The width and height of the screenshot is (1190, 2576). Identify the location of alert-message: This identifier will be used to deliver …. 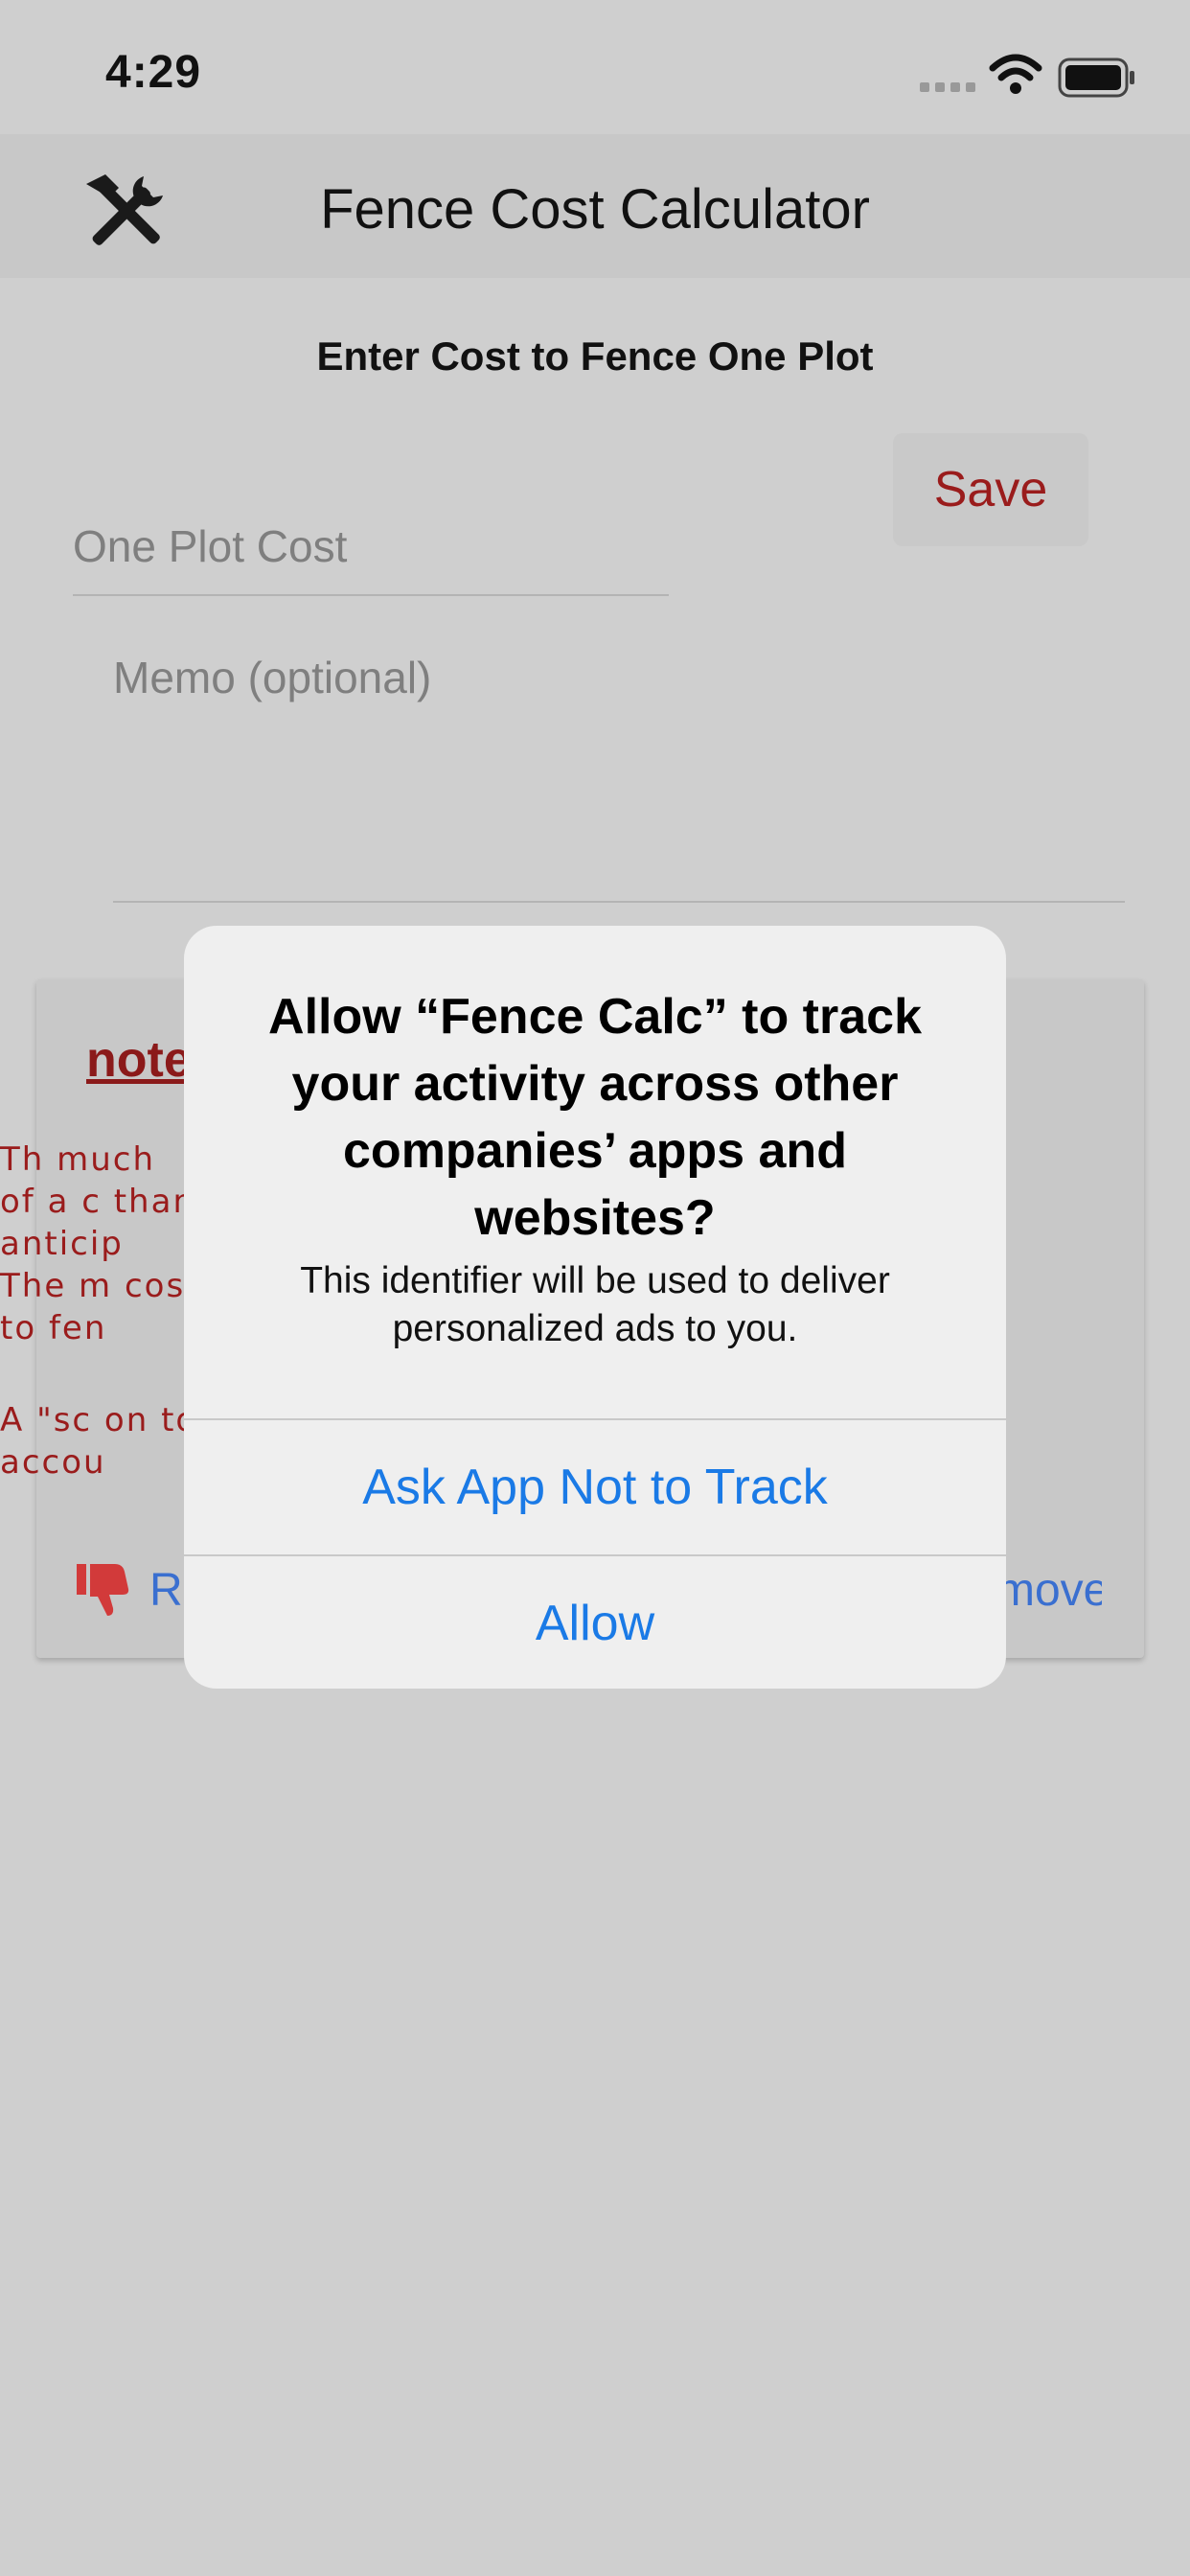
(595, 1304).